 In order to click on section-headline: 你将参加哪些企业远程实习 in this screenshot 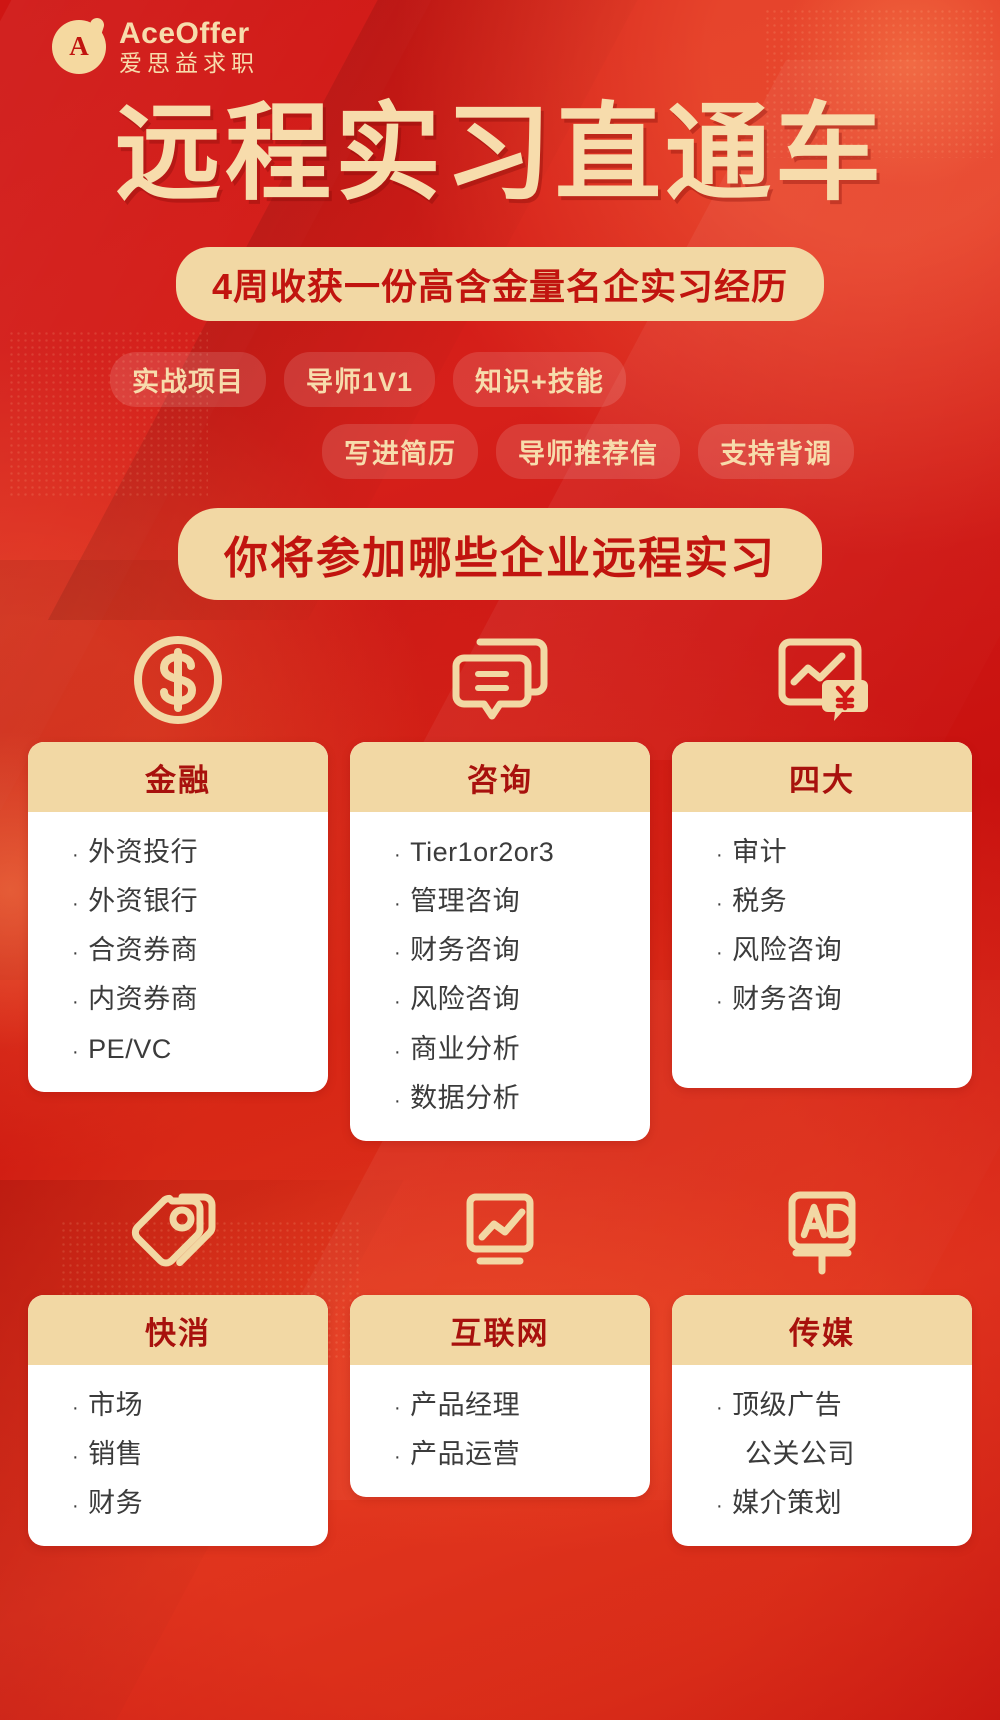, I will do `click(500, 554)`.